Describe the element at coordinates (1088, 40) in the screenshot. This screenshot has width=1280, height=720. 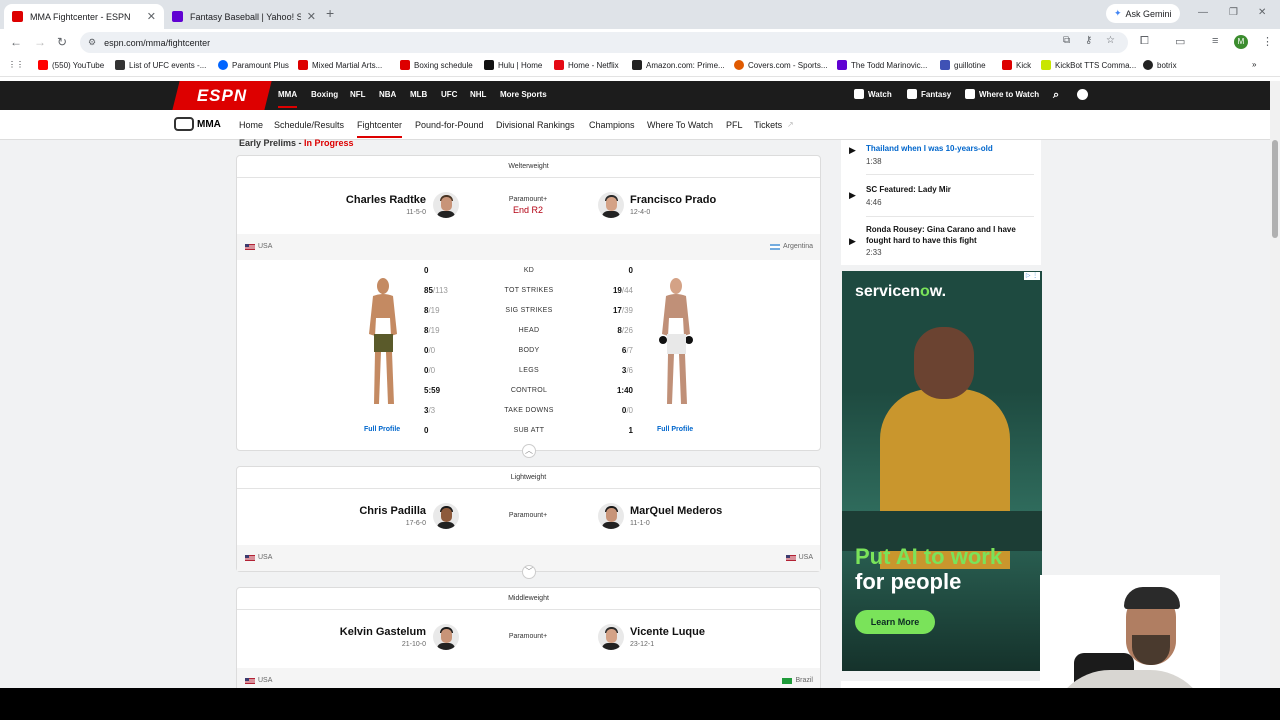
I see `password-key-icon: ⚷` at that location.